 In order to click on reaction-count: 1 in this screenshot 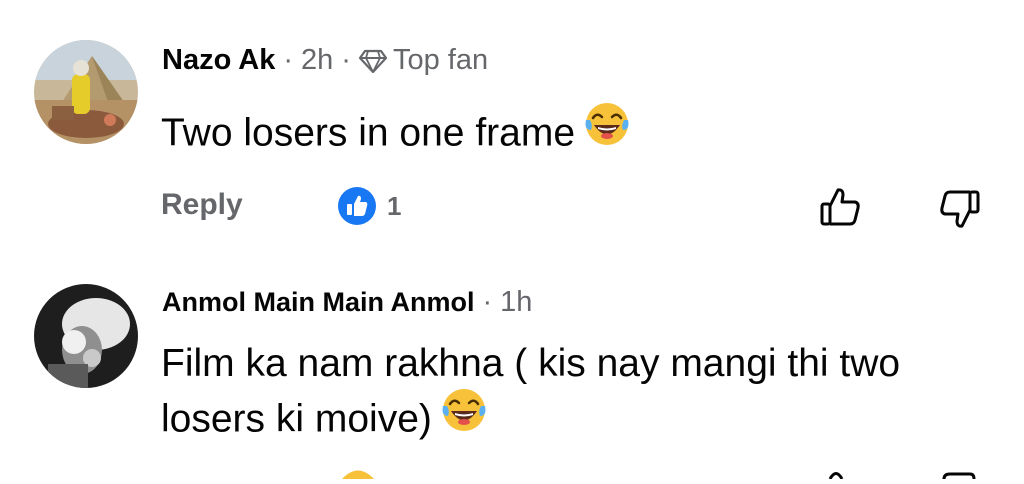, I will do `click(394, 205)`.